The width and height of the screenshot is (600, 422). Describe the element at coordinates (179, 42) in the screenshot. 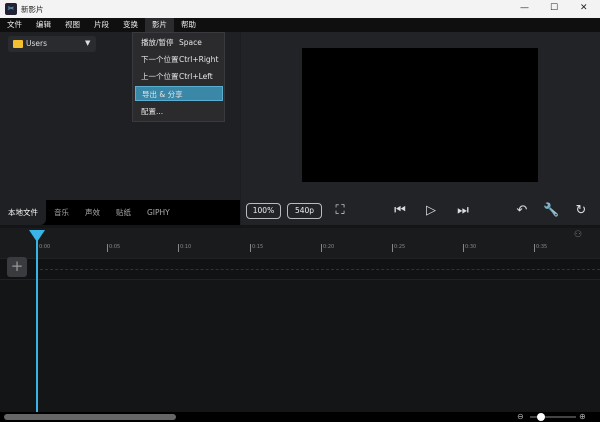

I see `menu-item-play-pause: 播放/暂停 Space` at that location.